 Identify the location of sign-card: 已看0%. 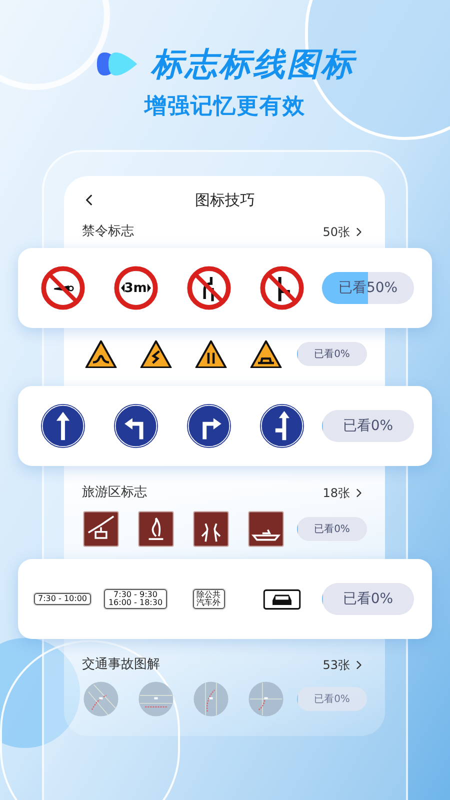
(225, 426).